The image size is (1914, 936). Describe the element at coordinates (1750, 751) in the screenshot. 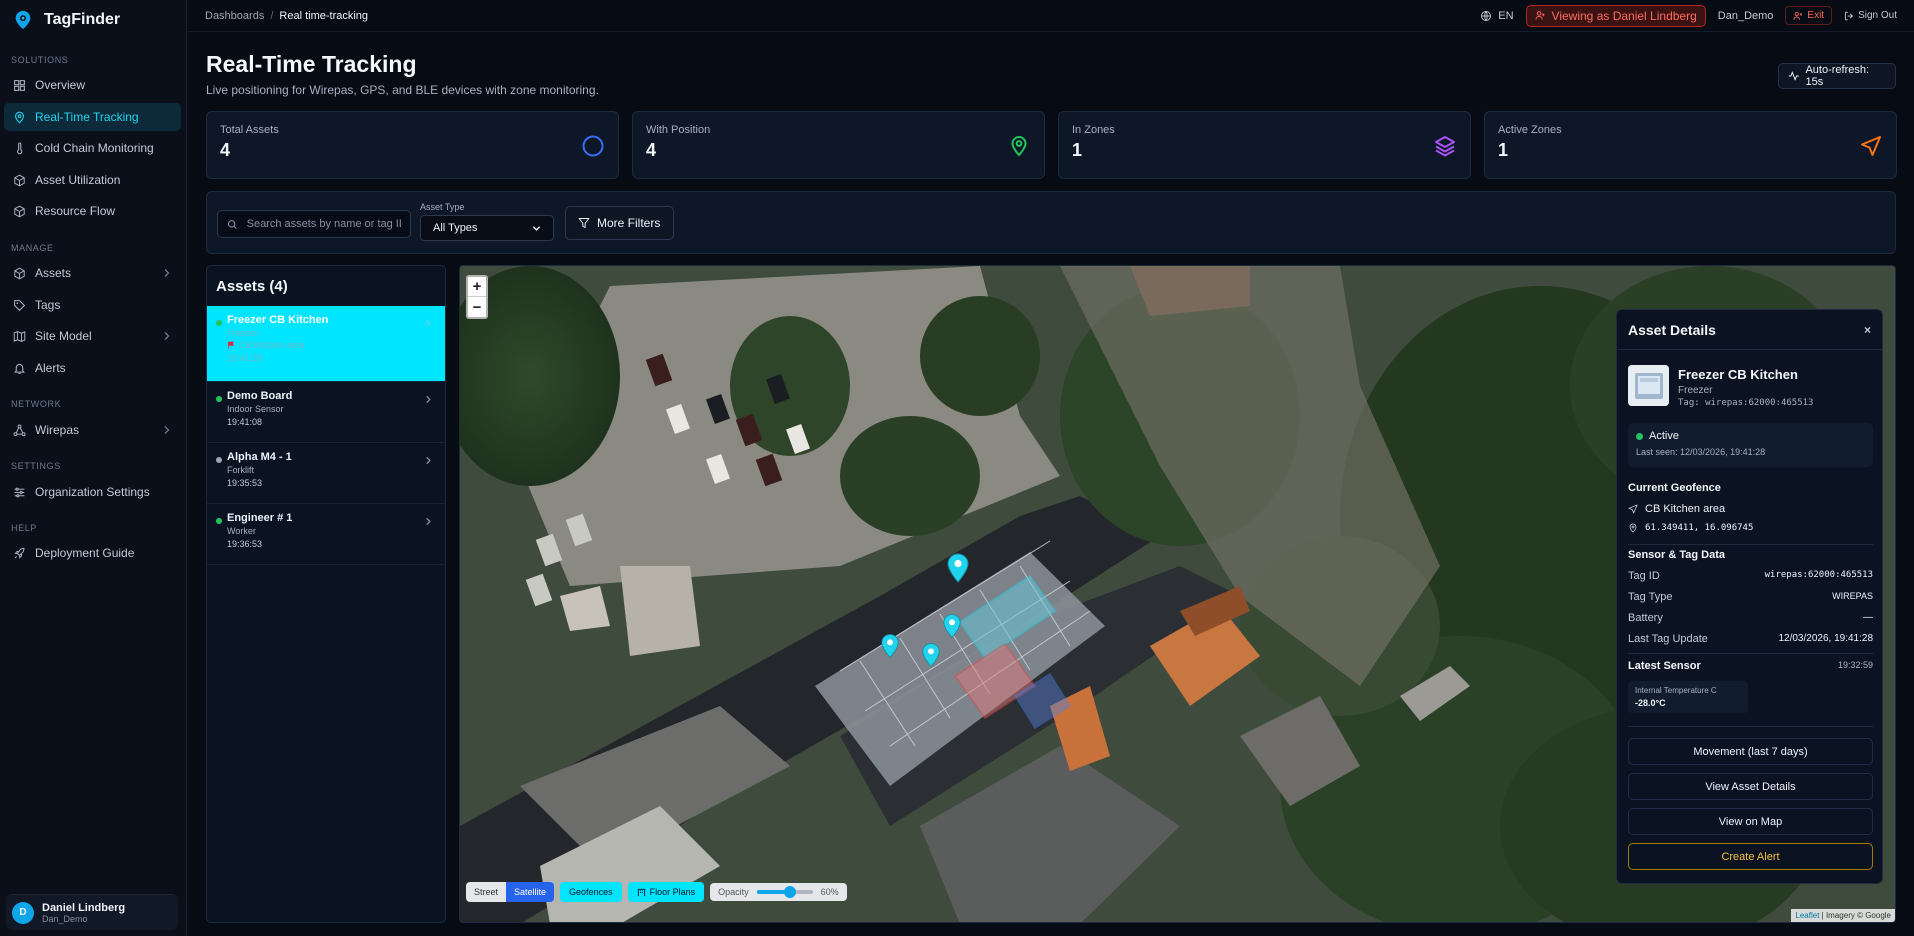

I see `movement-button: Movement (last 7 days)` at that location.